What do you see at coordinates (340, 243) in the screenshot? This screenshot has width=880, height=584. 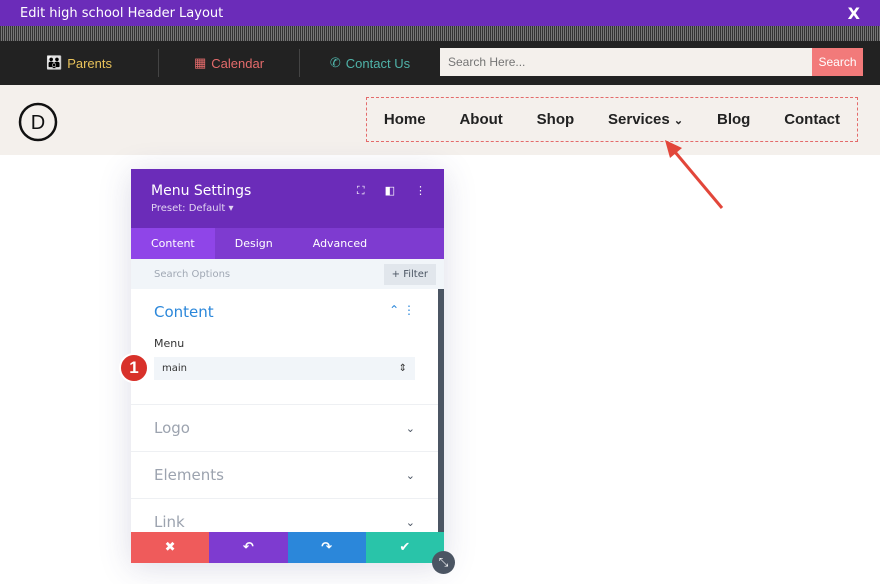 I see `tab-advanced: Advanced` at bounding box center [340, 243].